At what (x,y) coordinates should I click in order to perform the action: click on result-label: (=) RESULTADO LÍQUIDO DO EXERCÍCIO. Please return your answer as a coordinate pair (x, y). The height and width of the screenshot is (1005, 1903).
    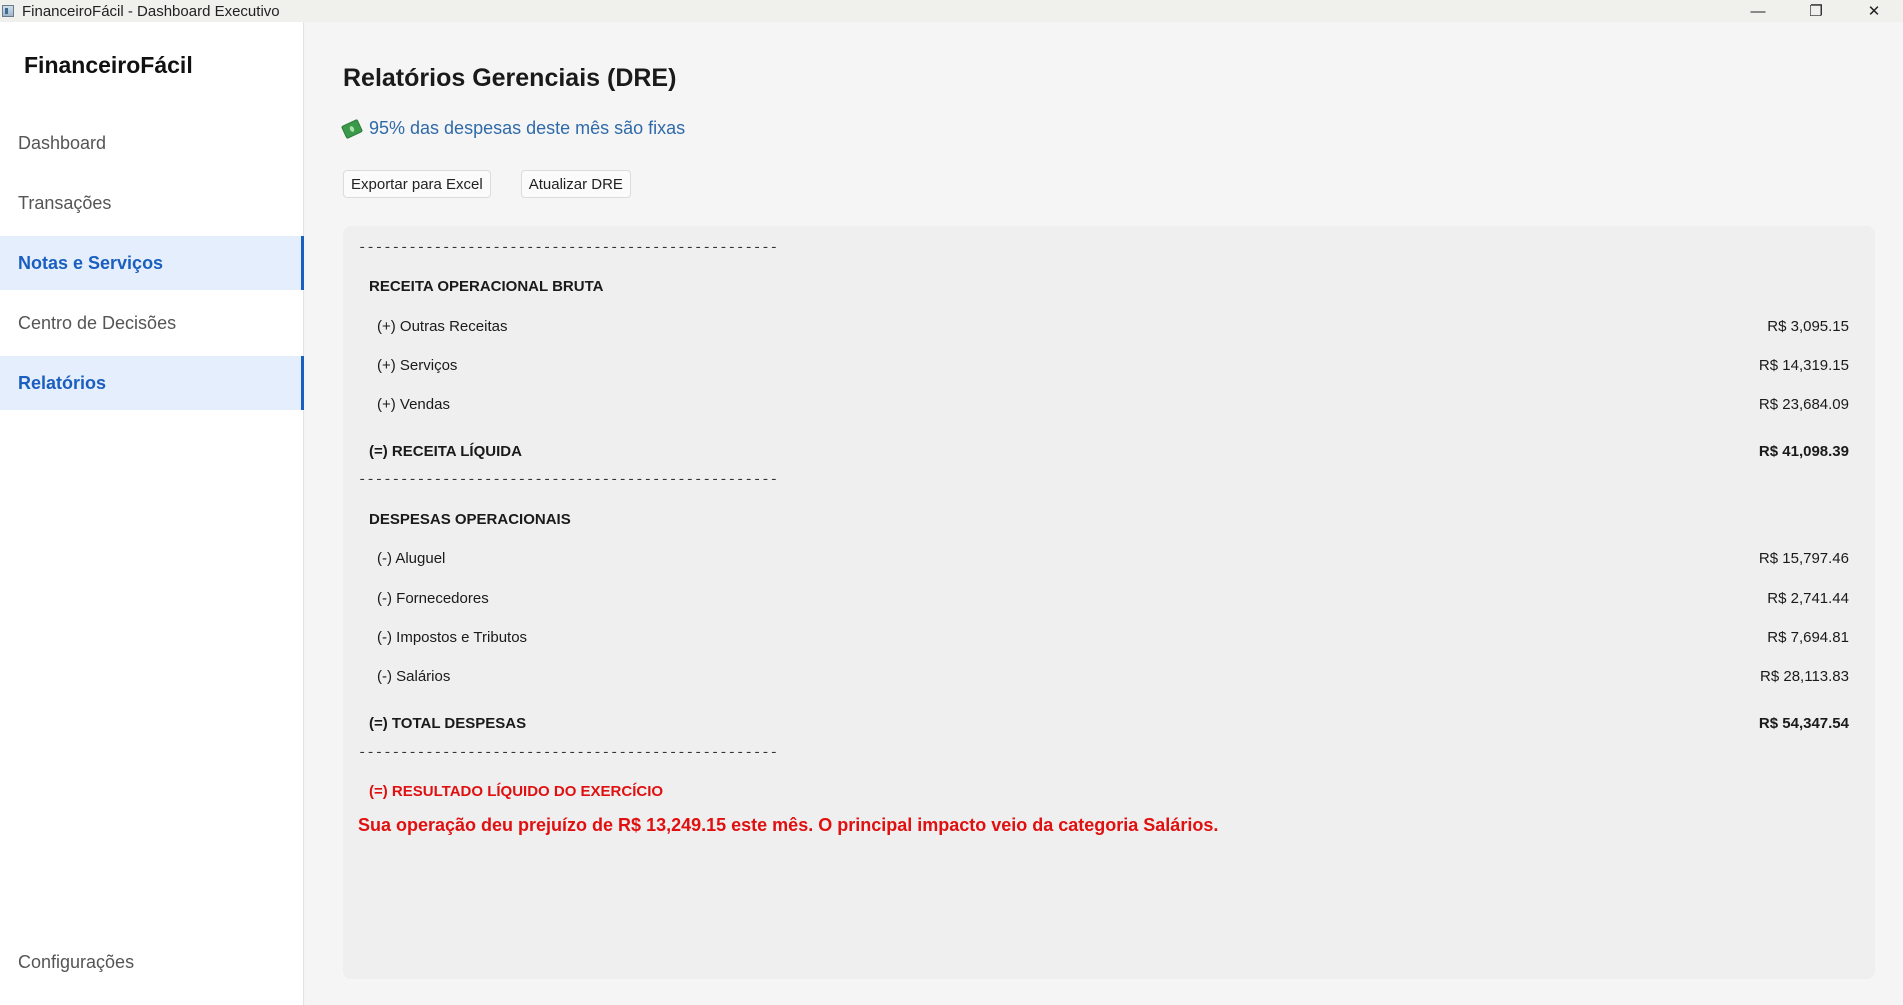
    Looking at the image, I should click on (516, 791).